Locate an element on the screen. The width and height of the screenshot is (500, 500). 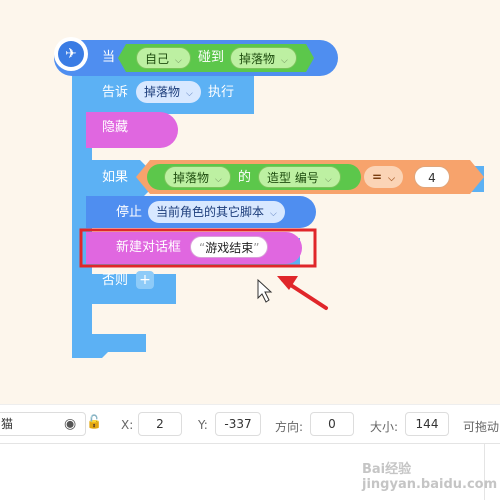
hat-target-dropdown: 掉落物 ⌵ is located at coordinates (263, 58).